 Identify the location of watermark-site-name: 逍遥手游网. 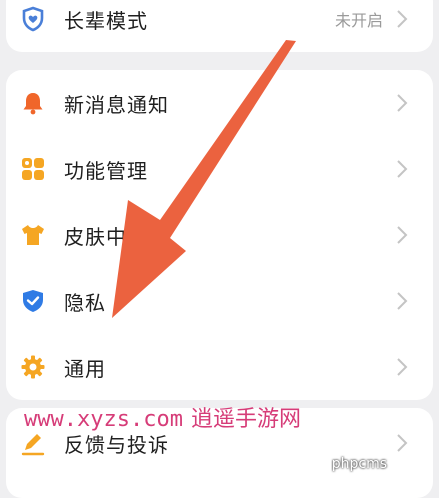
(245, 419).